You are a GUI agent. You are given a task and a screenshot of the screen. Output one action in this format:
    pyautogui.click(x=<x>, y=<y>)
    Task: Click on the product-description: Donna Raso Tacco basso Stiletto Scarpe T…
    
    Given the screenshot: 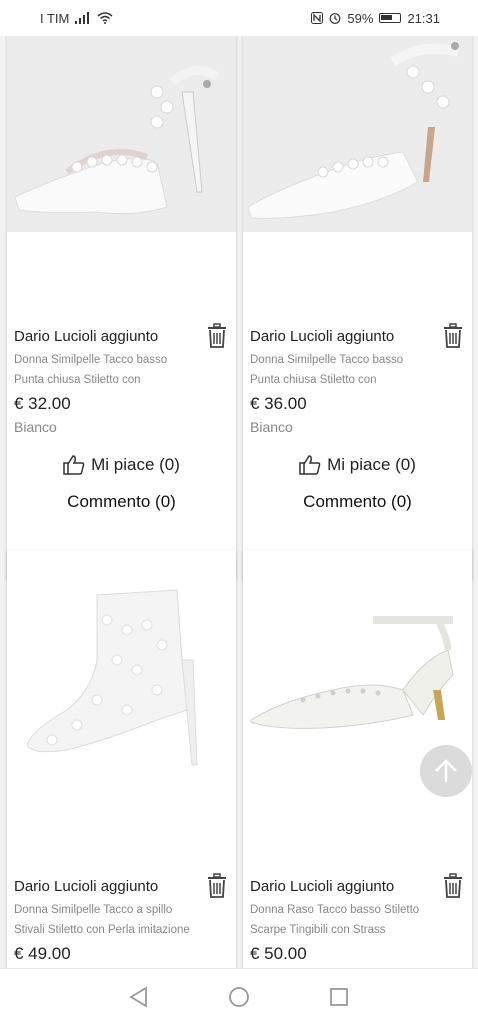 What is the action you would take?
    pyautogui.click(x=357, y=920)
    